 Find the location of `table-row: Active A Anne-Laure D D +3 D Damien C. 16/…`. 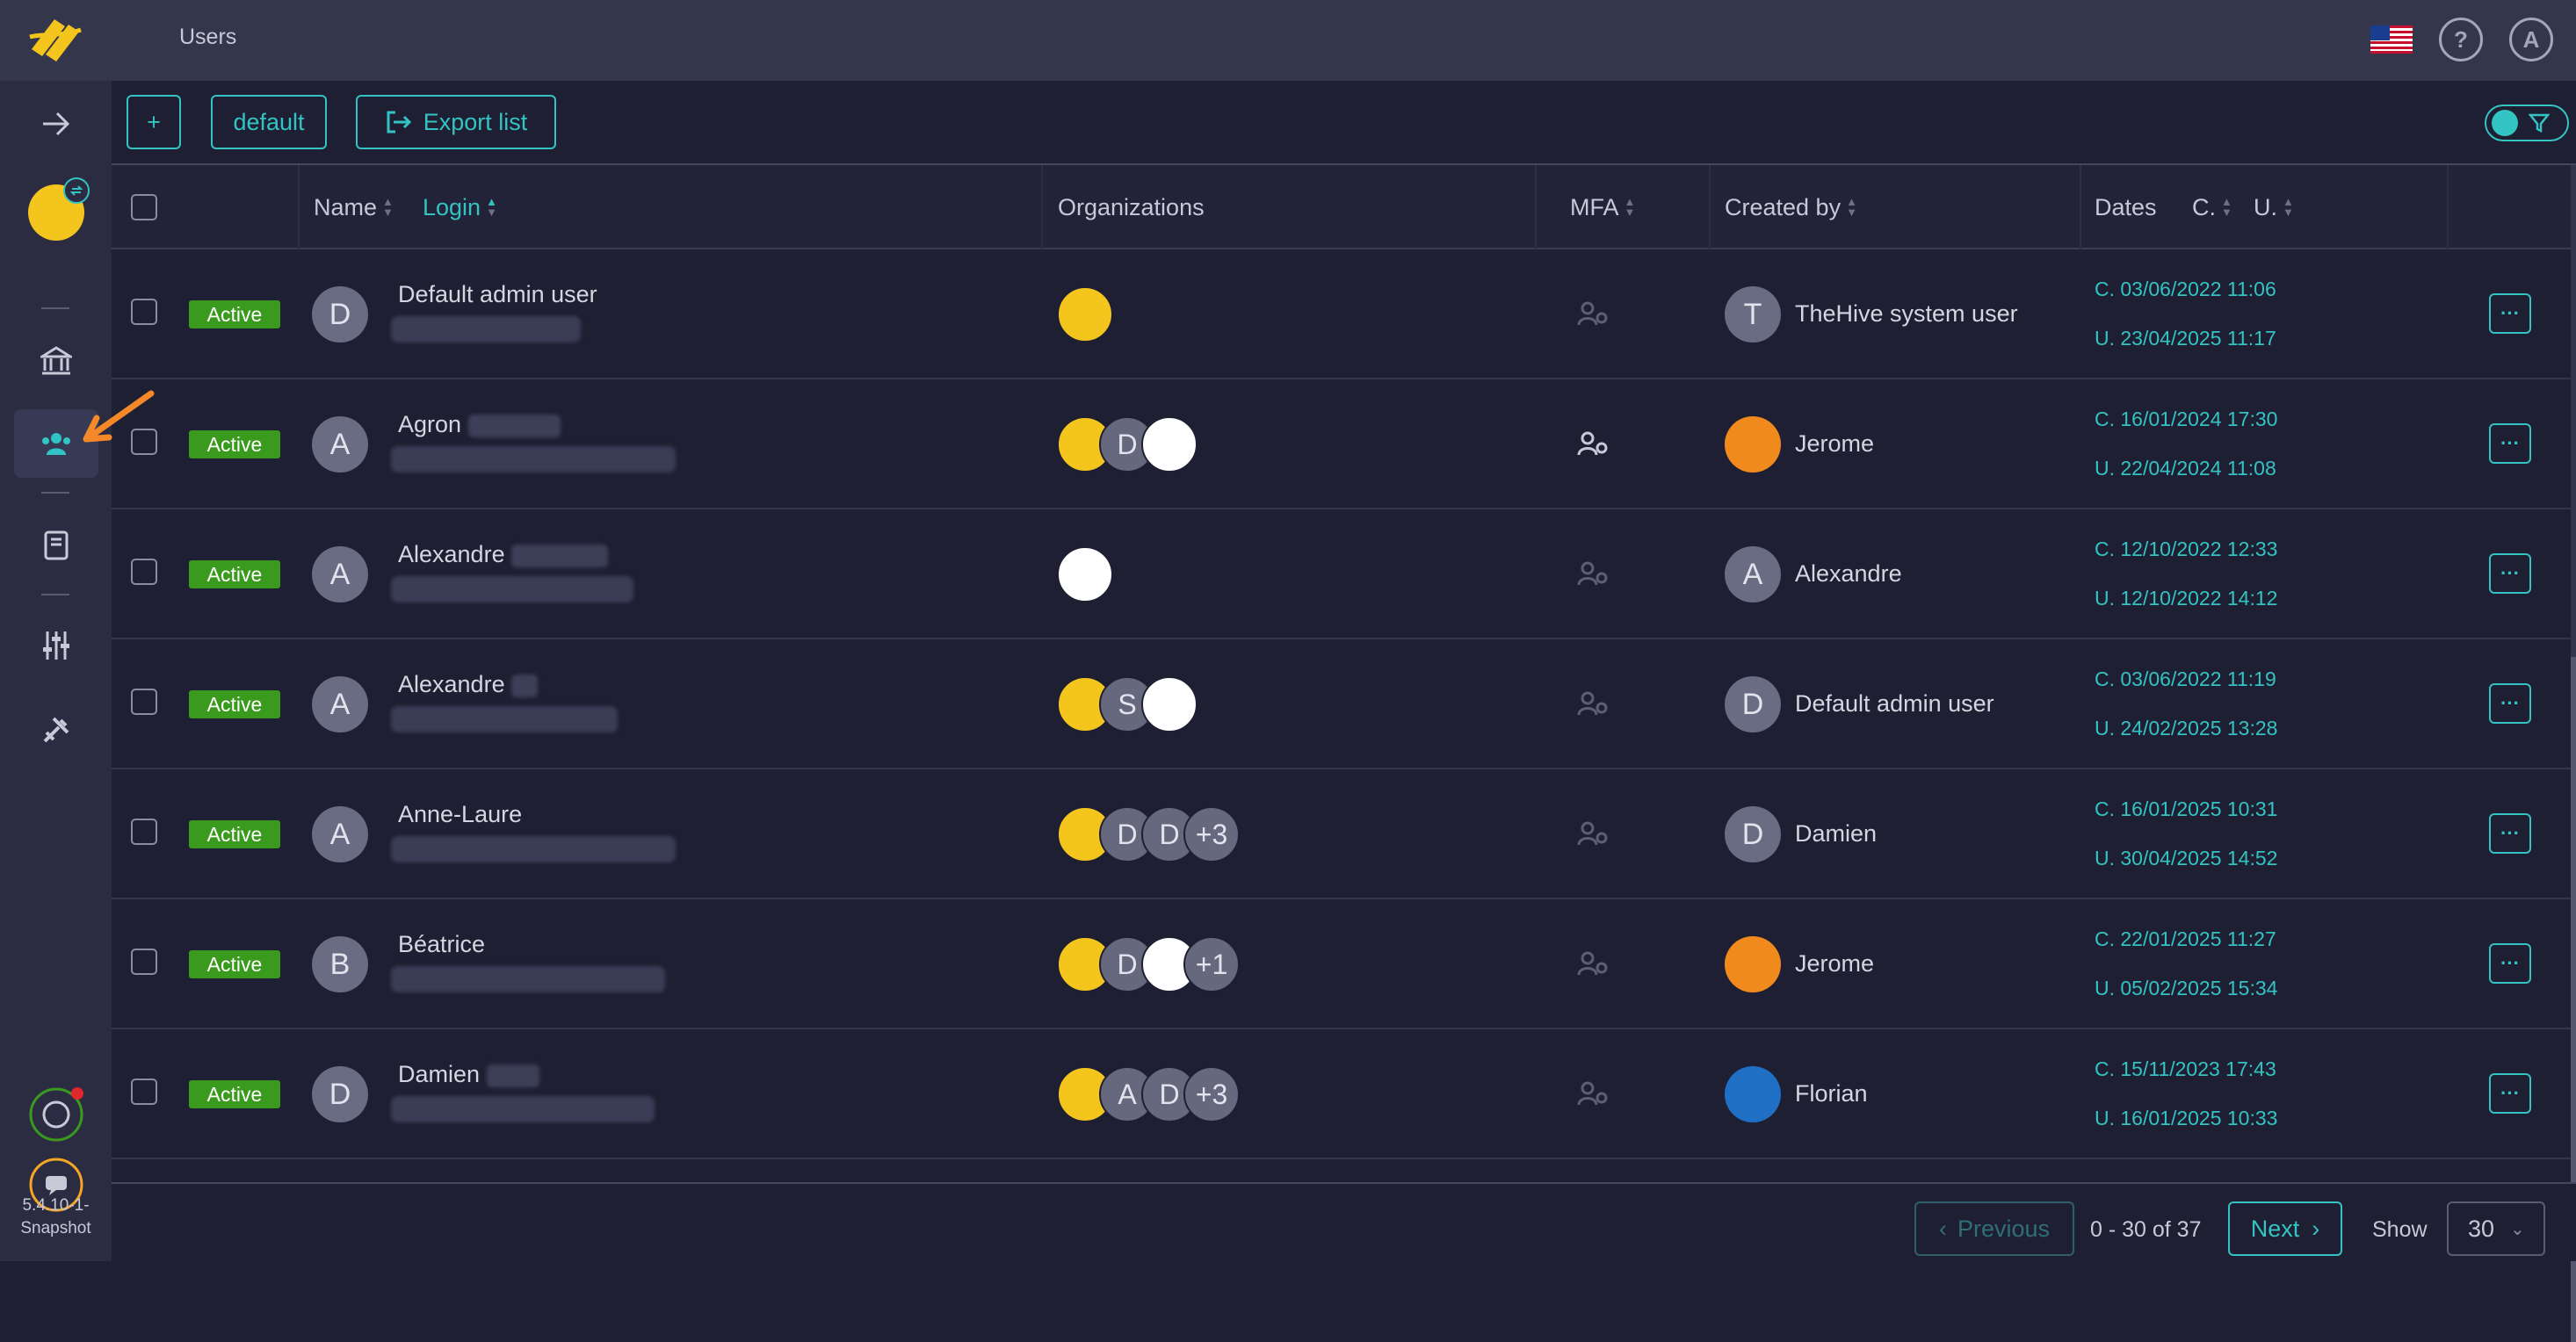

table-row: Active A Anne-Laure D D +3 D Damien C. 16/… is located at coordinates (1344, 834).